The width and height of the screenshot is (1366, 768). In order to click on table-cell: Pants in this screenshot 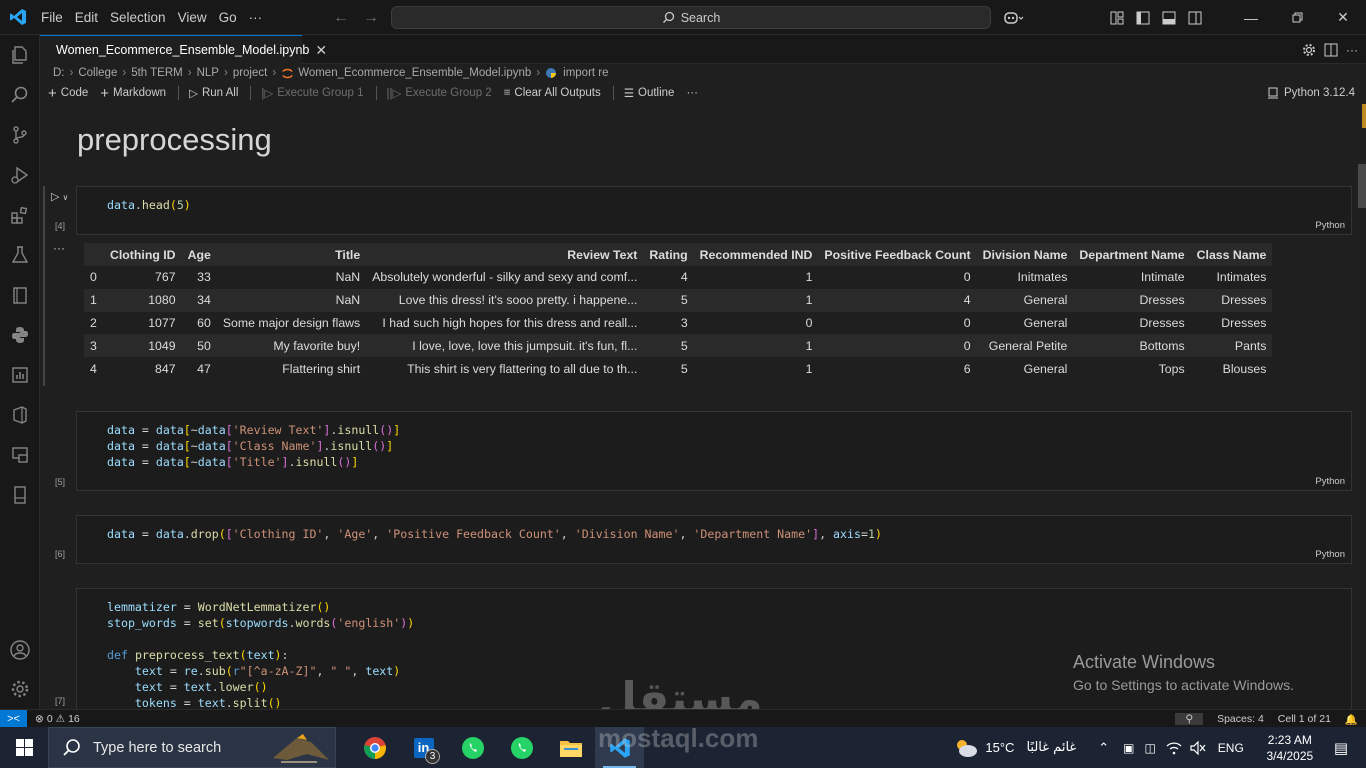, I will do `click(1231, 346)`.